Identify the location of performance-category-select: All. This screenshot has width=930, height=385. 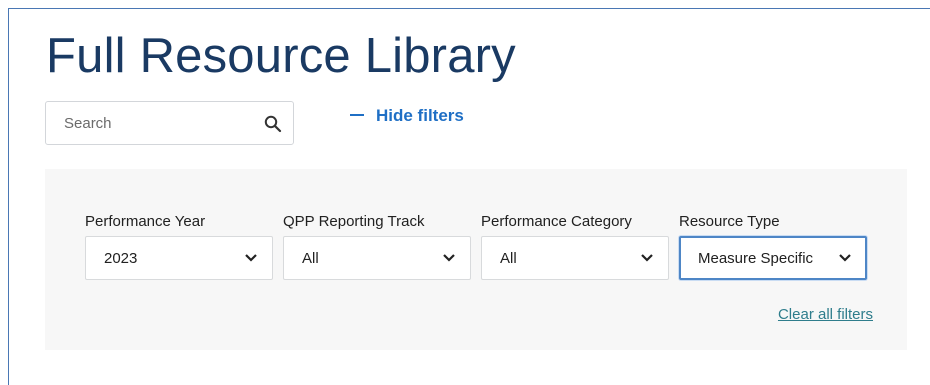
(575, 258).